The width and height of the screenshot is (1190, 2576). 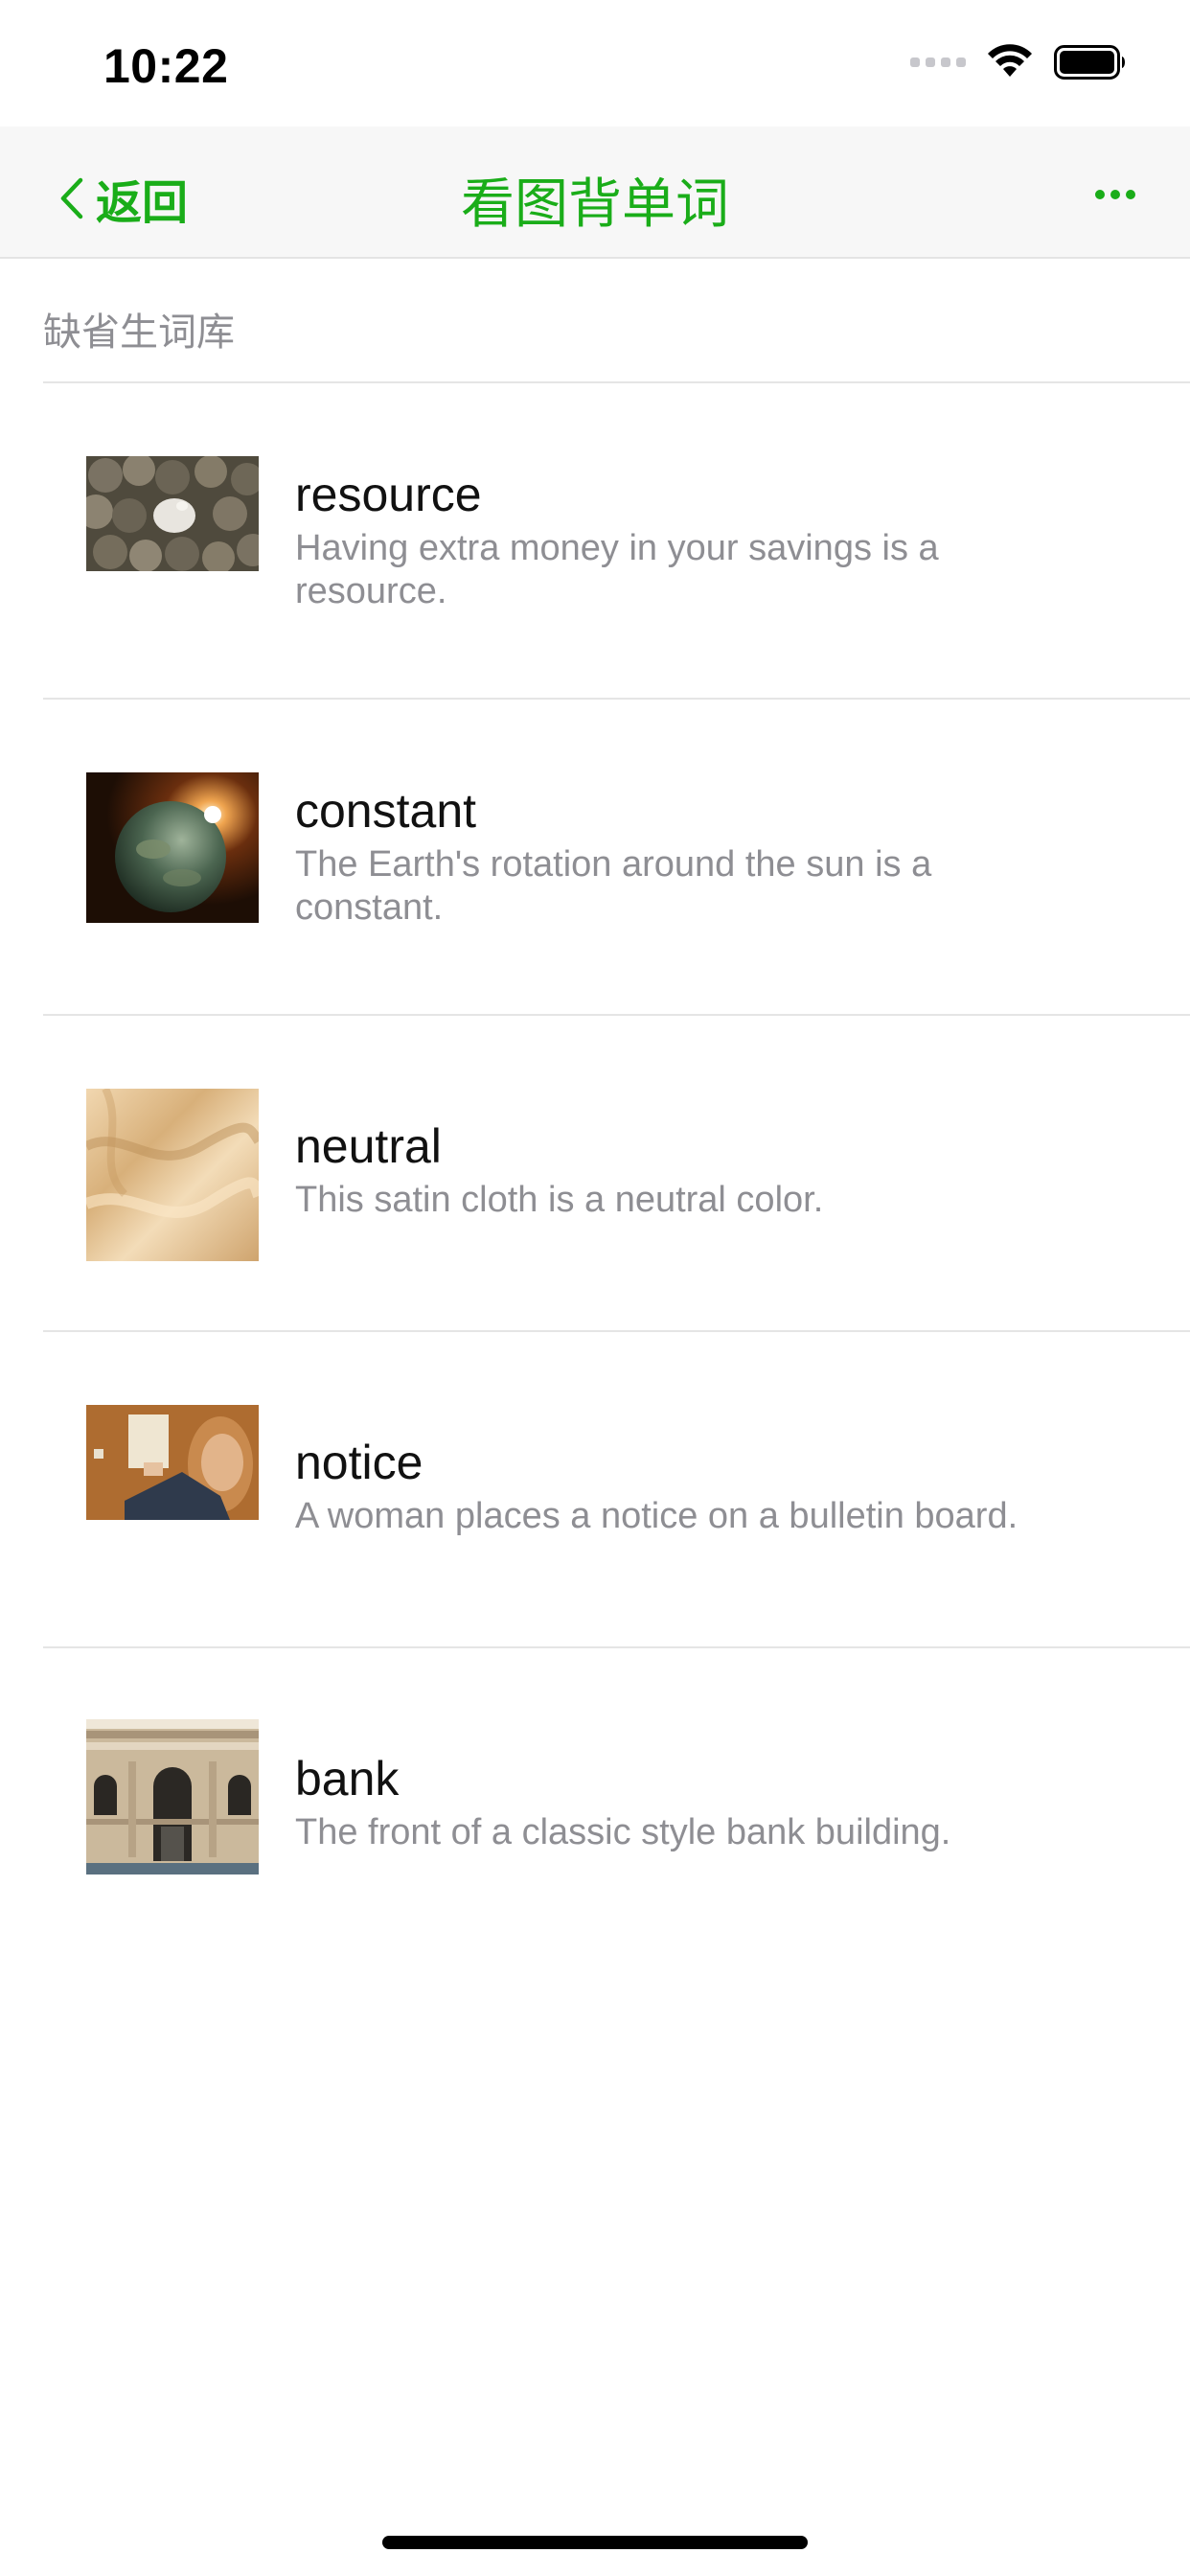 I want to click on bank-building-thumbnail, so click(x=172, y=1796).